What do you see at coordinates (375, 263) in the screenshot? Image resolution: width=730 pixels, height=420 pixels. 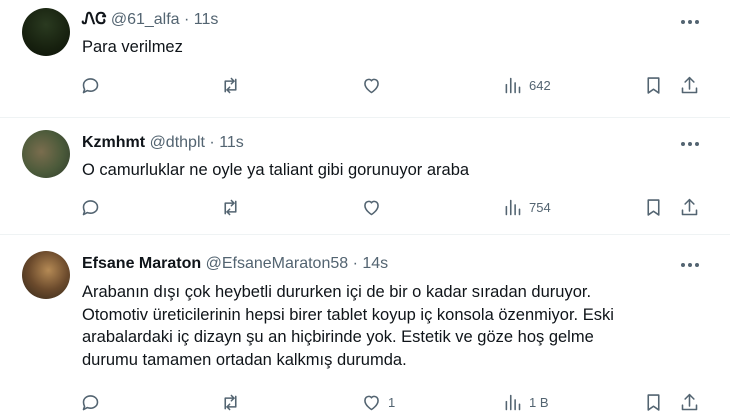 I see `timestamp: 14s` at bounding box center [375, 263].